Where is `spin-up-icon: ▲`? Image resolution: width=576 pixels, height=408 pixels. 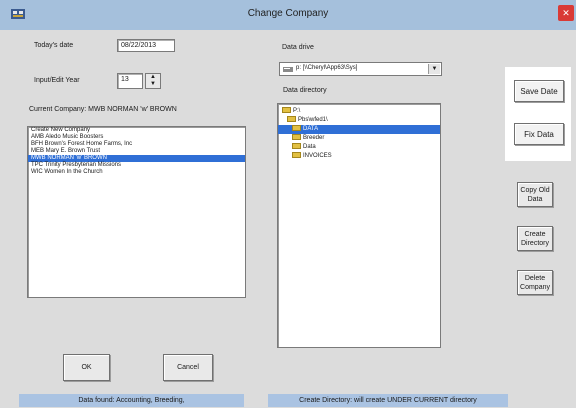 spin-up-icon: ▲ is located at coordinates (153, 77).